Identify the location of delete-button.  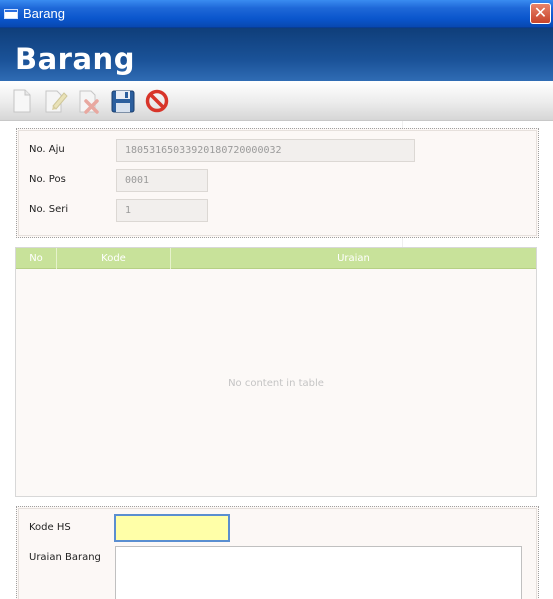
(89, 101).